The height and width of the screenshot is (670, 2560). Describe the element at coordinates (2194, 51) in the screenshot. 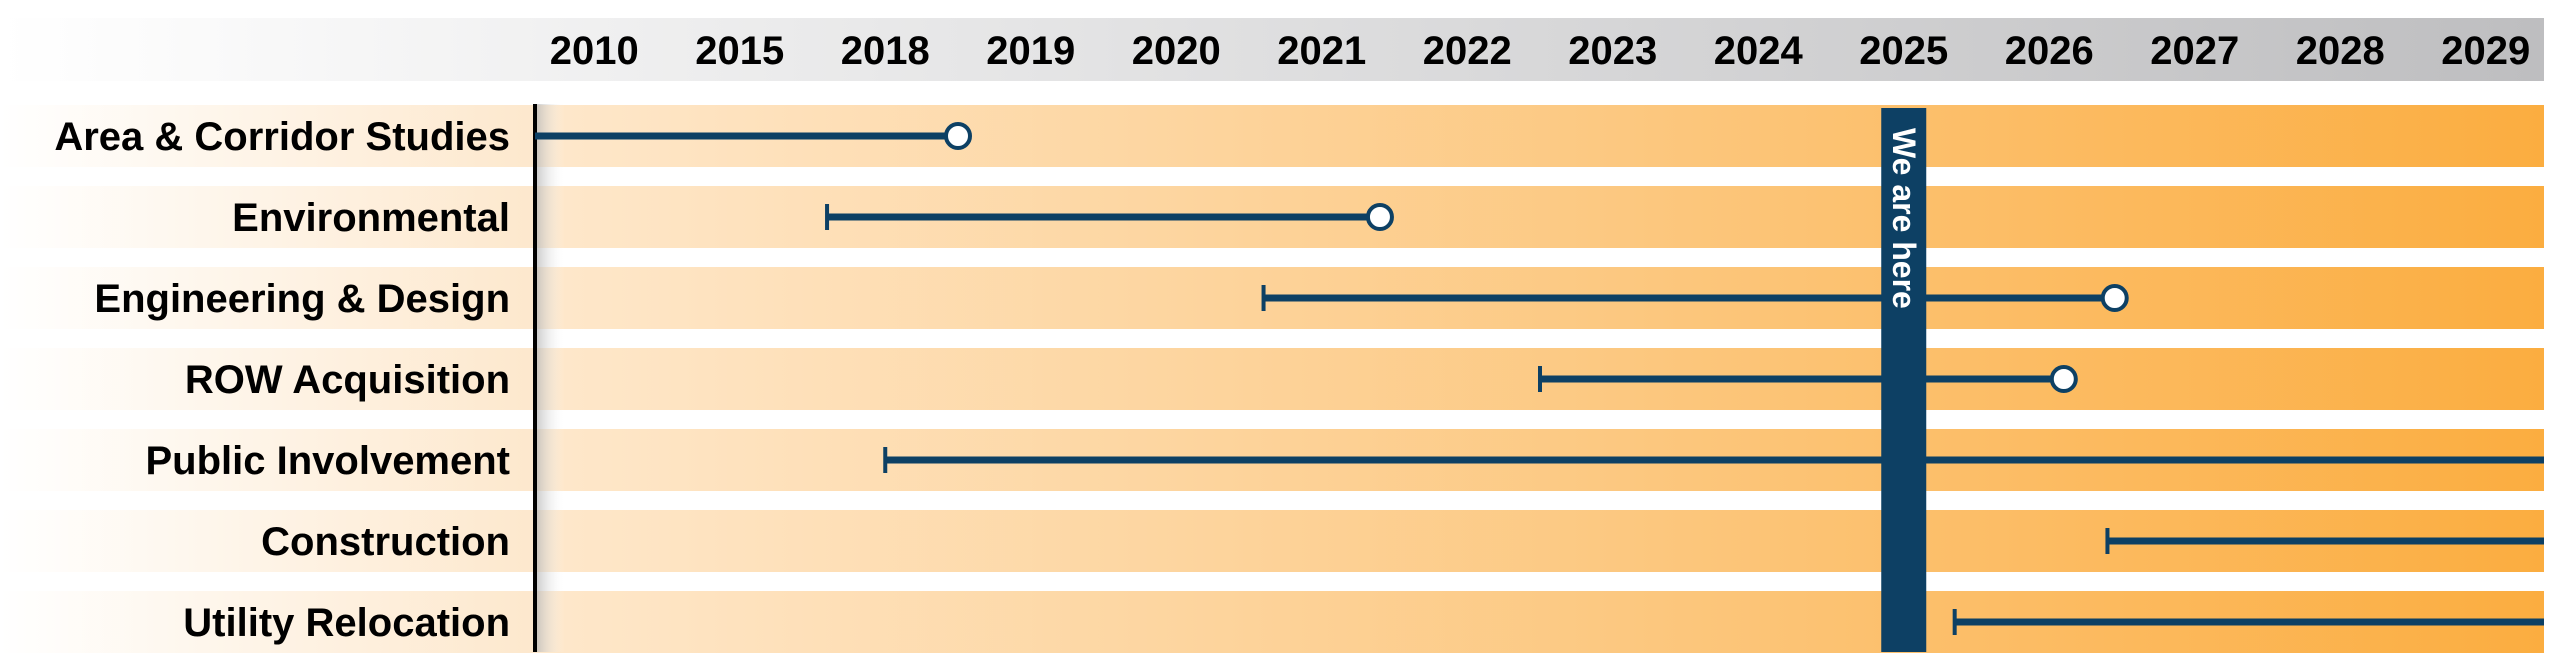

I see `year-tick-label: 2027` at that location.